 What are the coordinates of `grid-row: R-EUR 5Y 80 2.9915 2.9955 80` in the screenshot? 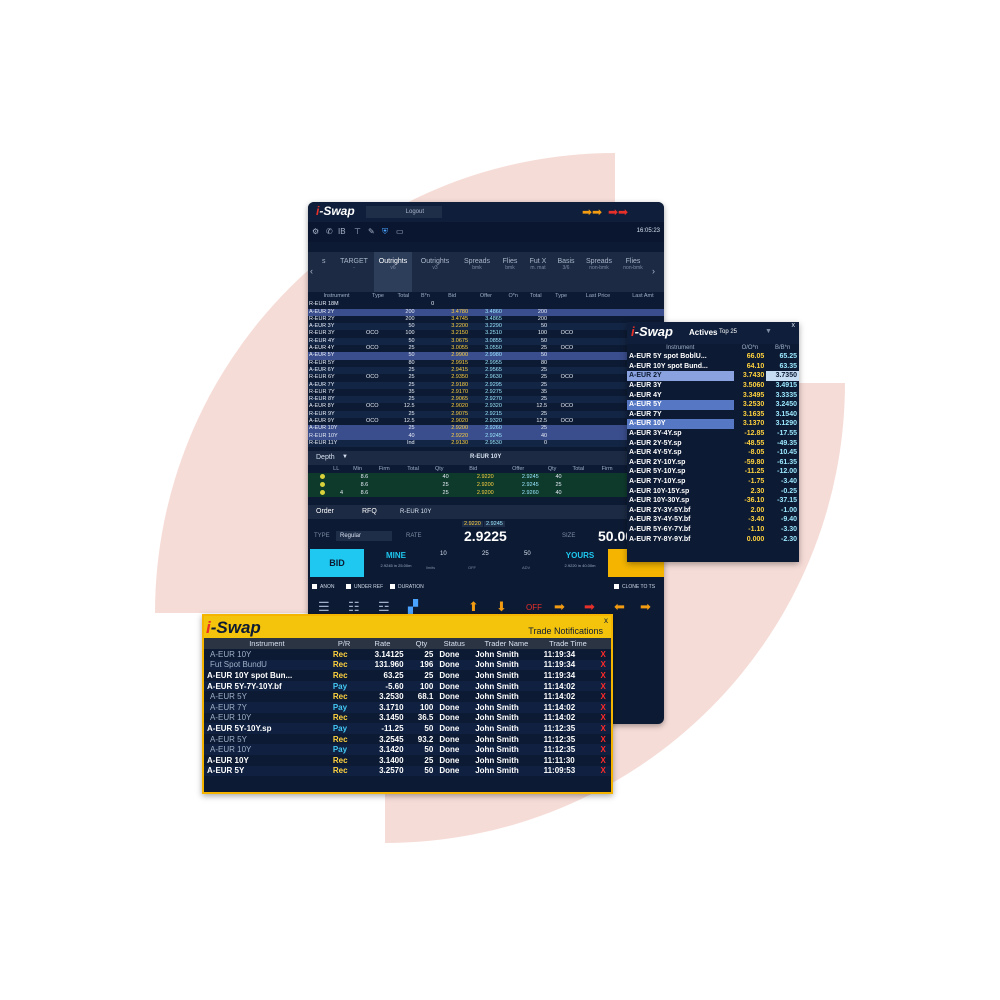 It's located at (486, 363).